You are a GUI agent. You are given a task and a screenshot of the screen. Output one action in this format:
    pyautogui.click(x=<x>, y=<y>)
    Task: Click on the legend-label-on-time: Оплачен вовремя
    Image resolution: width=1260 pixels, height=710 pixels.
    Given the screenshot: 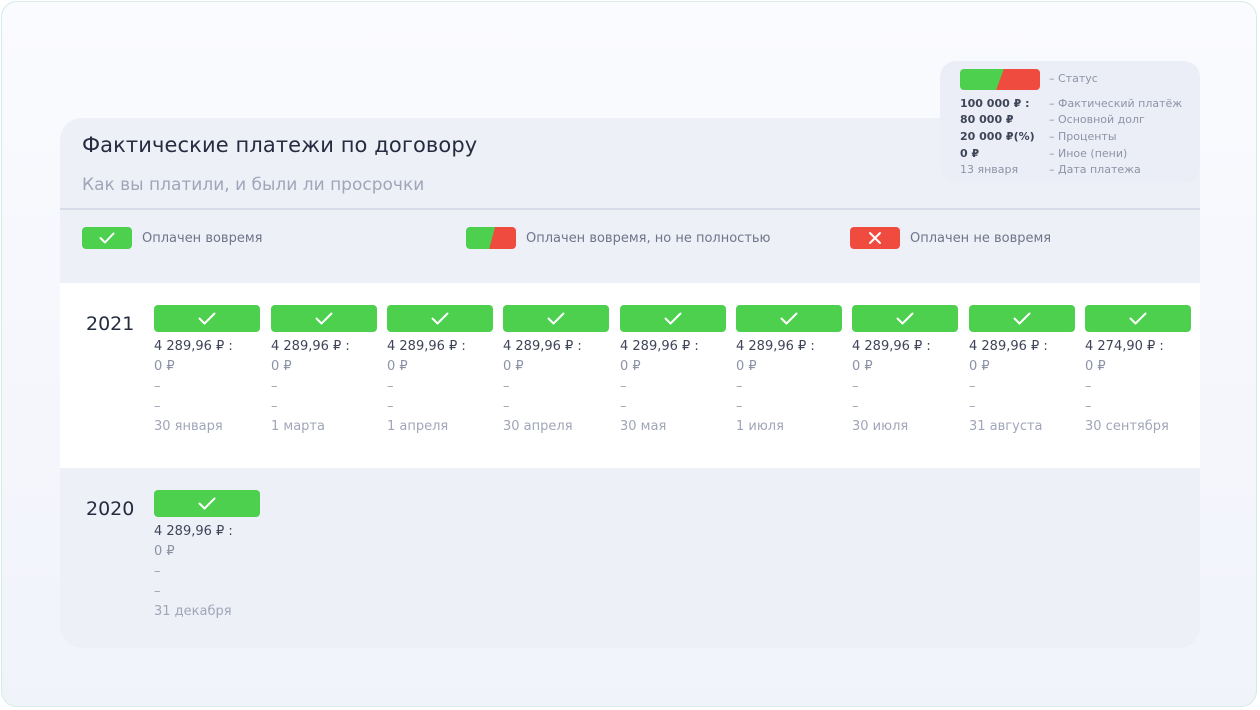 What is the action you would take?
    pyautogui.click(x=202, y=238)
    